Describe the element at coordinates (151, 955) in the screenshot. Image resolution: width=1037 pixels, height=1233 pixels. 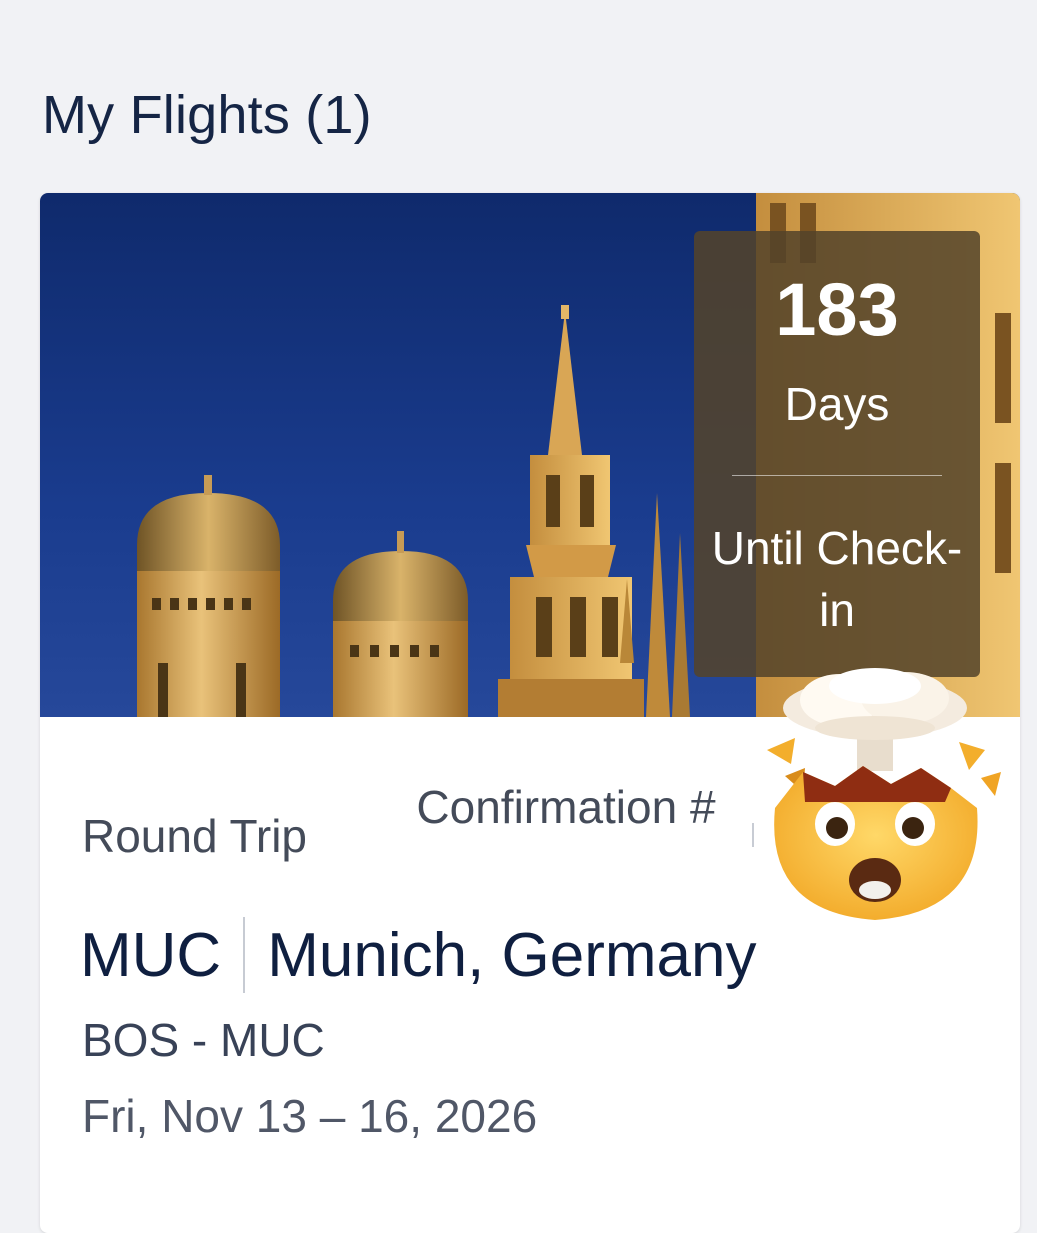
I see `destination-code: MUC` at that location.